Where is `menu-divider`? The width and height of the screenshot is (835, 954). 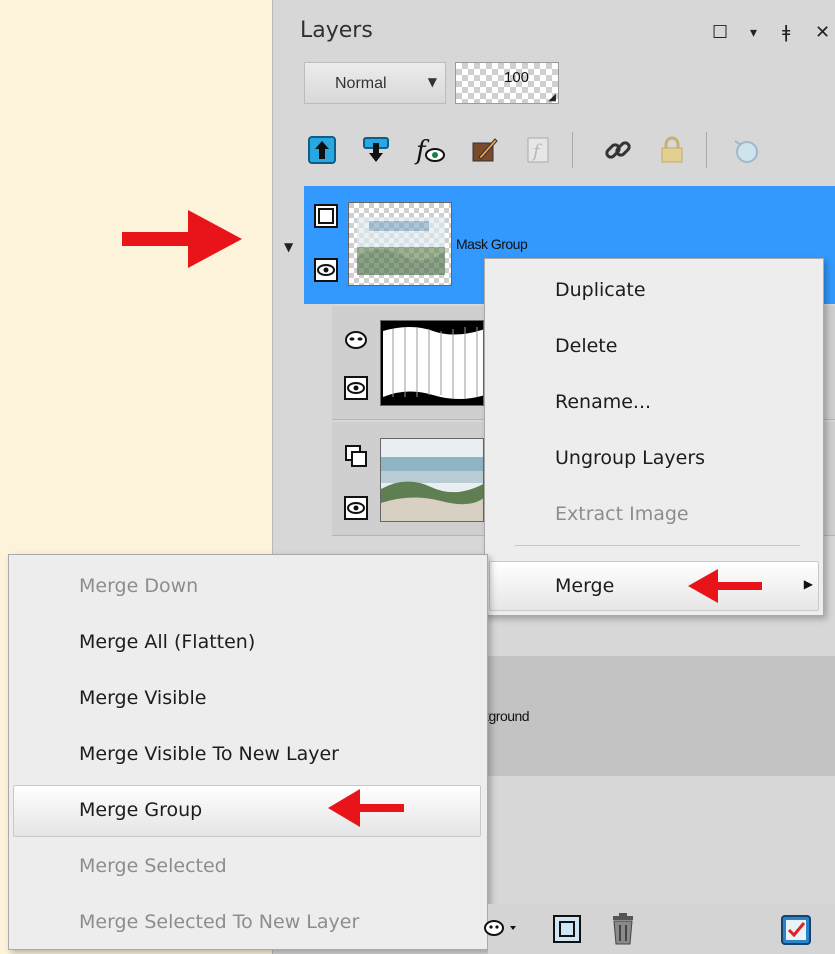
menu-divider is located at coordinates (657, 545).